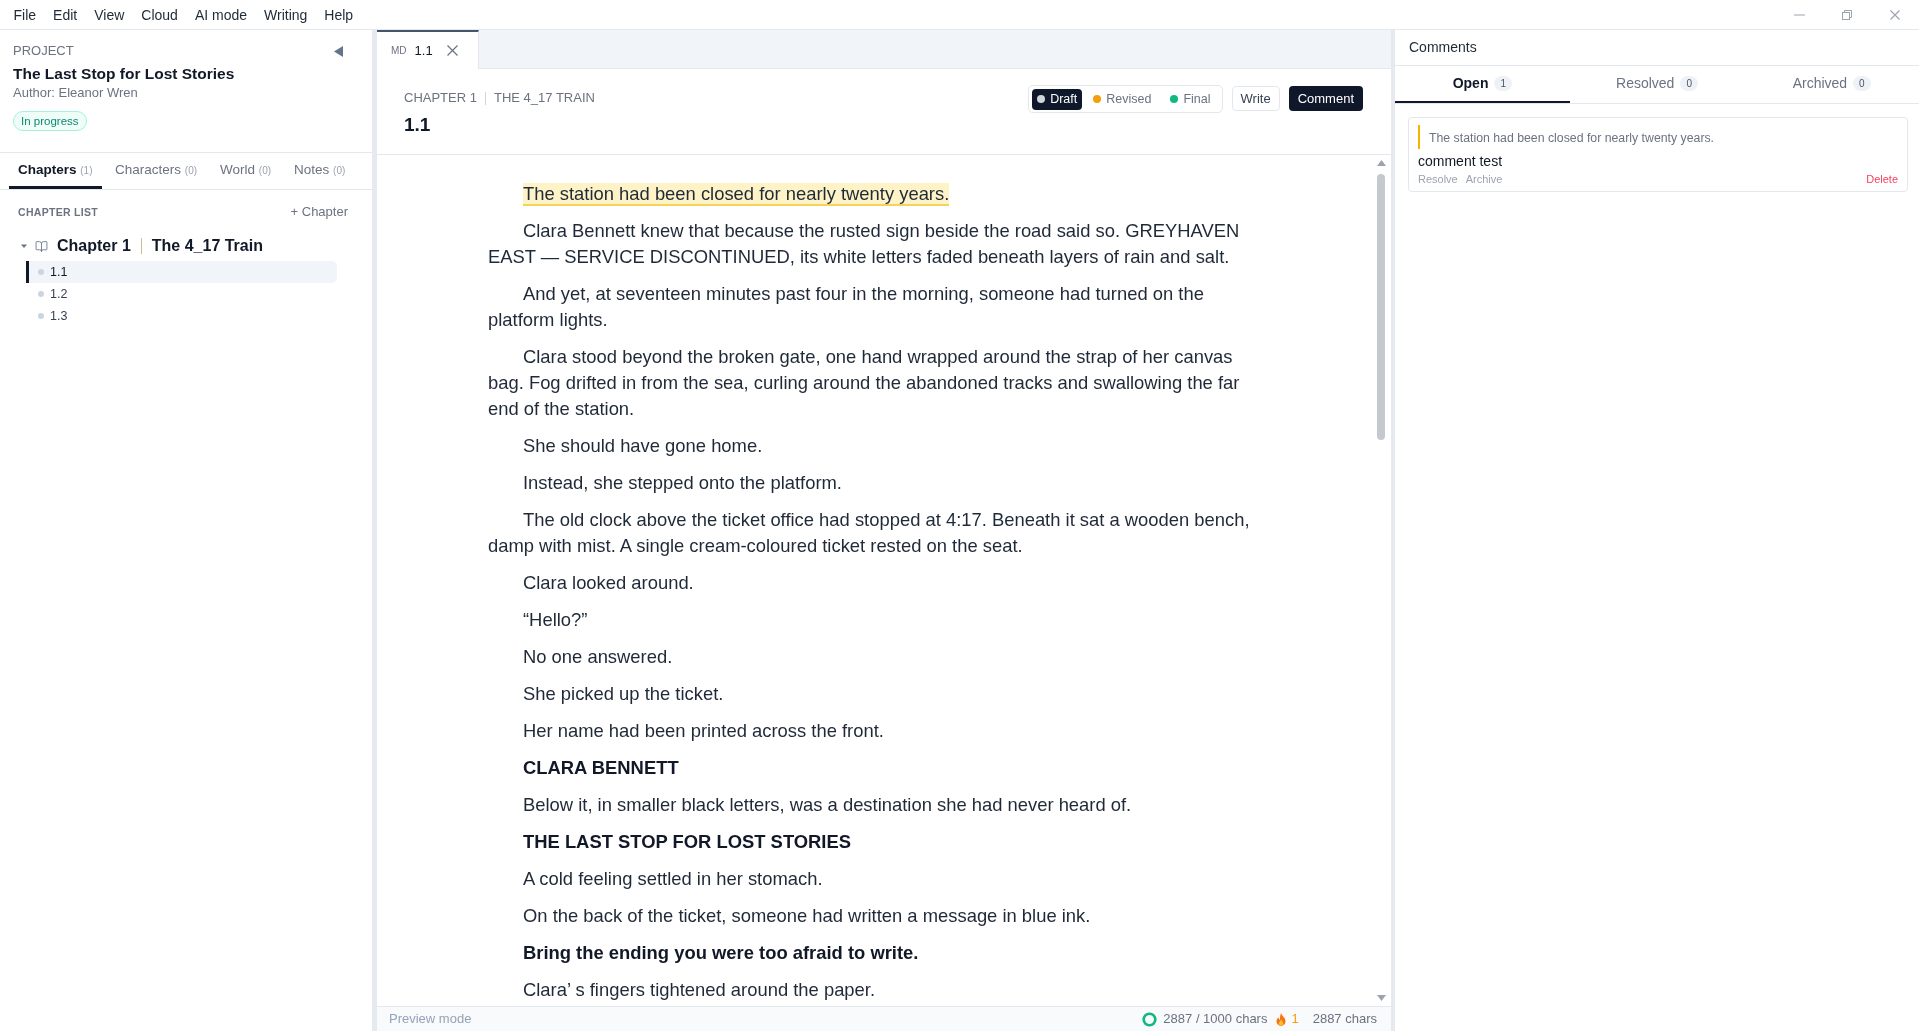 The height and width of the screenshot is (1031, 1919). Describe the element at coordinates (1799, 14) in the screenshot. I see `minimize-icon` at that location.